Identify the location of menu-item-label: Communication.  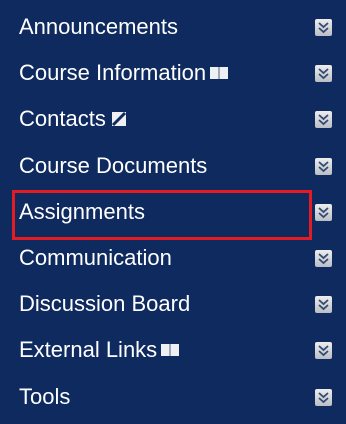
(95, 258).